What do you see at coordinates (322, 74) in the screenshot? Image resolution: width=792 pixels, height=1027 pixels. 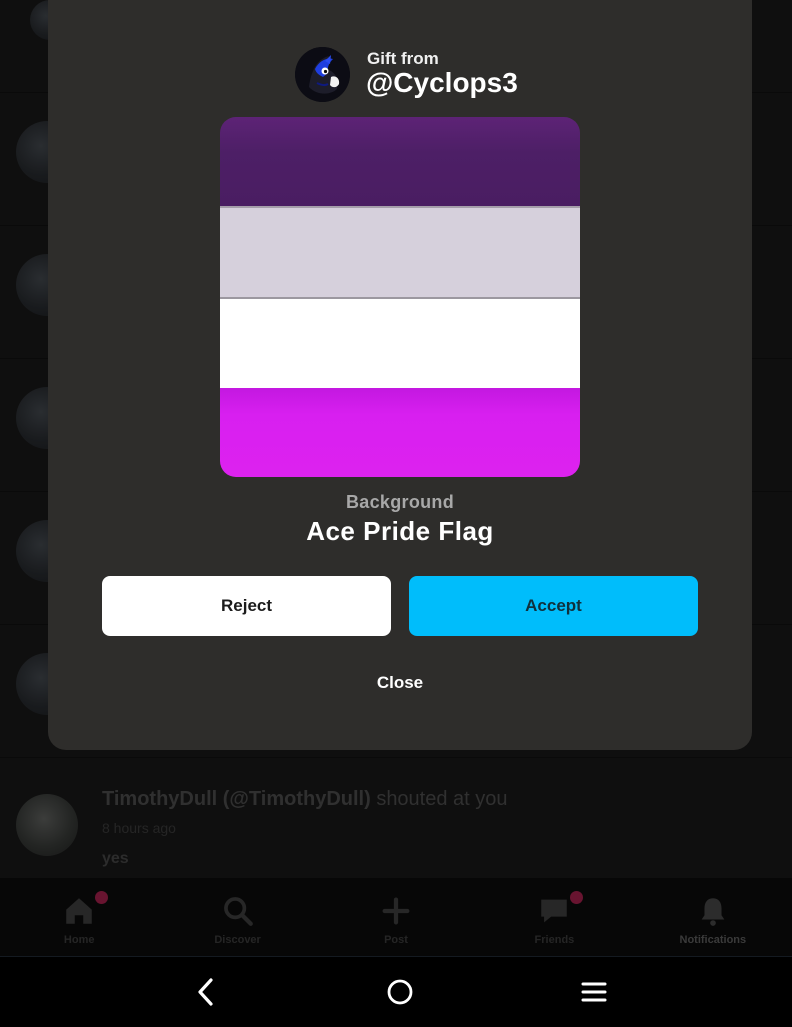 I see `sender-avatar` at bounding box center [322, 74].